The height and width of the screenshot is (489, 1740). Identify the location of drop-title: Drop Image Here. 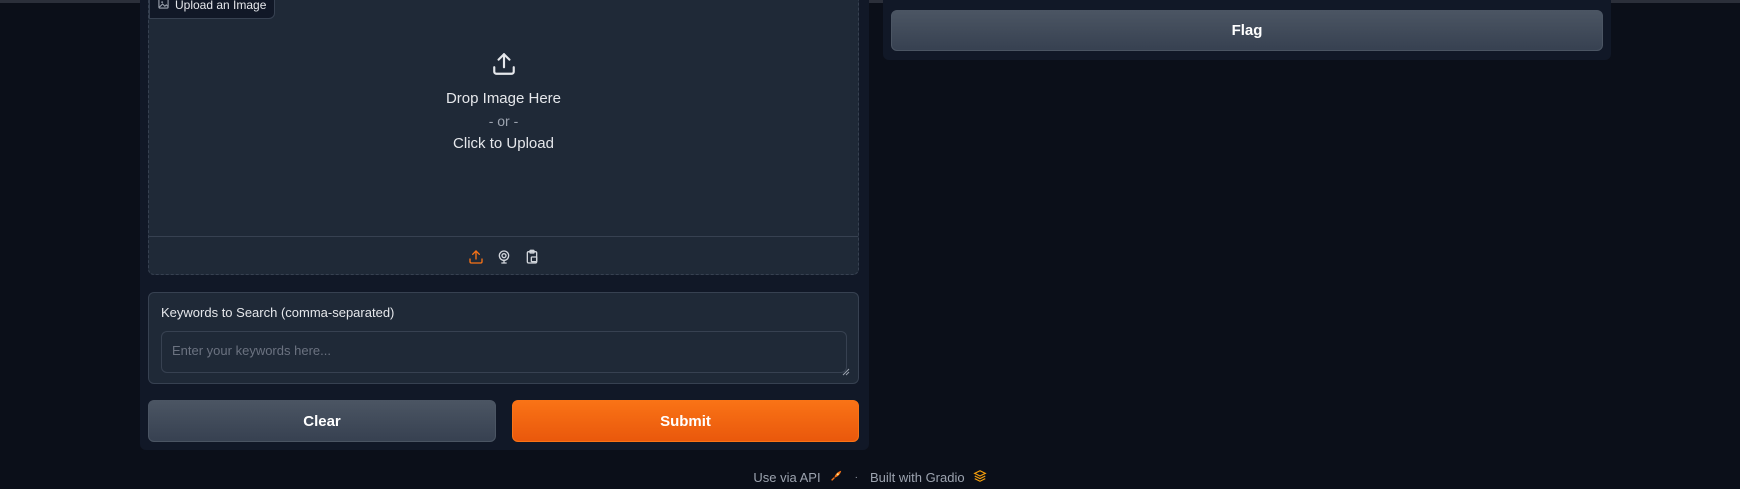
(503, 98).